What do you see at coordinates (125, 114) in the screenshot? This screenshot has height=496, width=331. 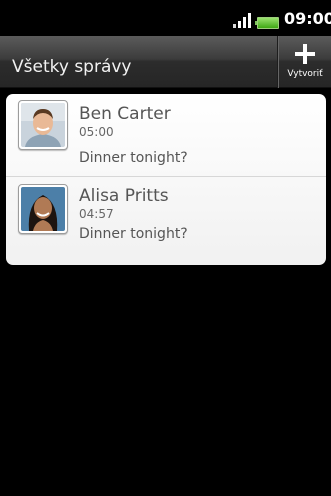 I see `contact-name: Ben Carter` at bounding box center [125, 114].